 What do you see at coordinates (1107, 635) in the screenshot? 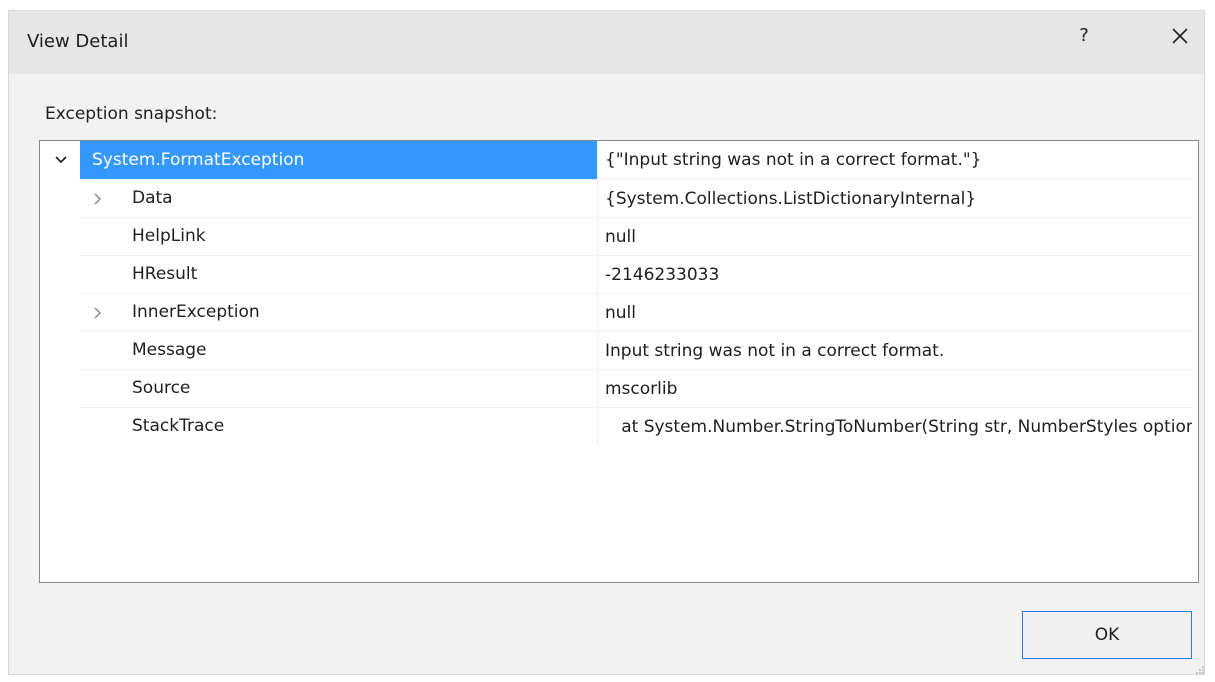
I see `ok-button: OK` at bounding box center [1107, 635].